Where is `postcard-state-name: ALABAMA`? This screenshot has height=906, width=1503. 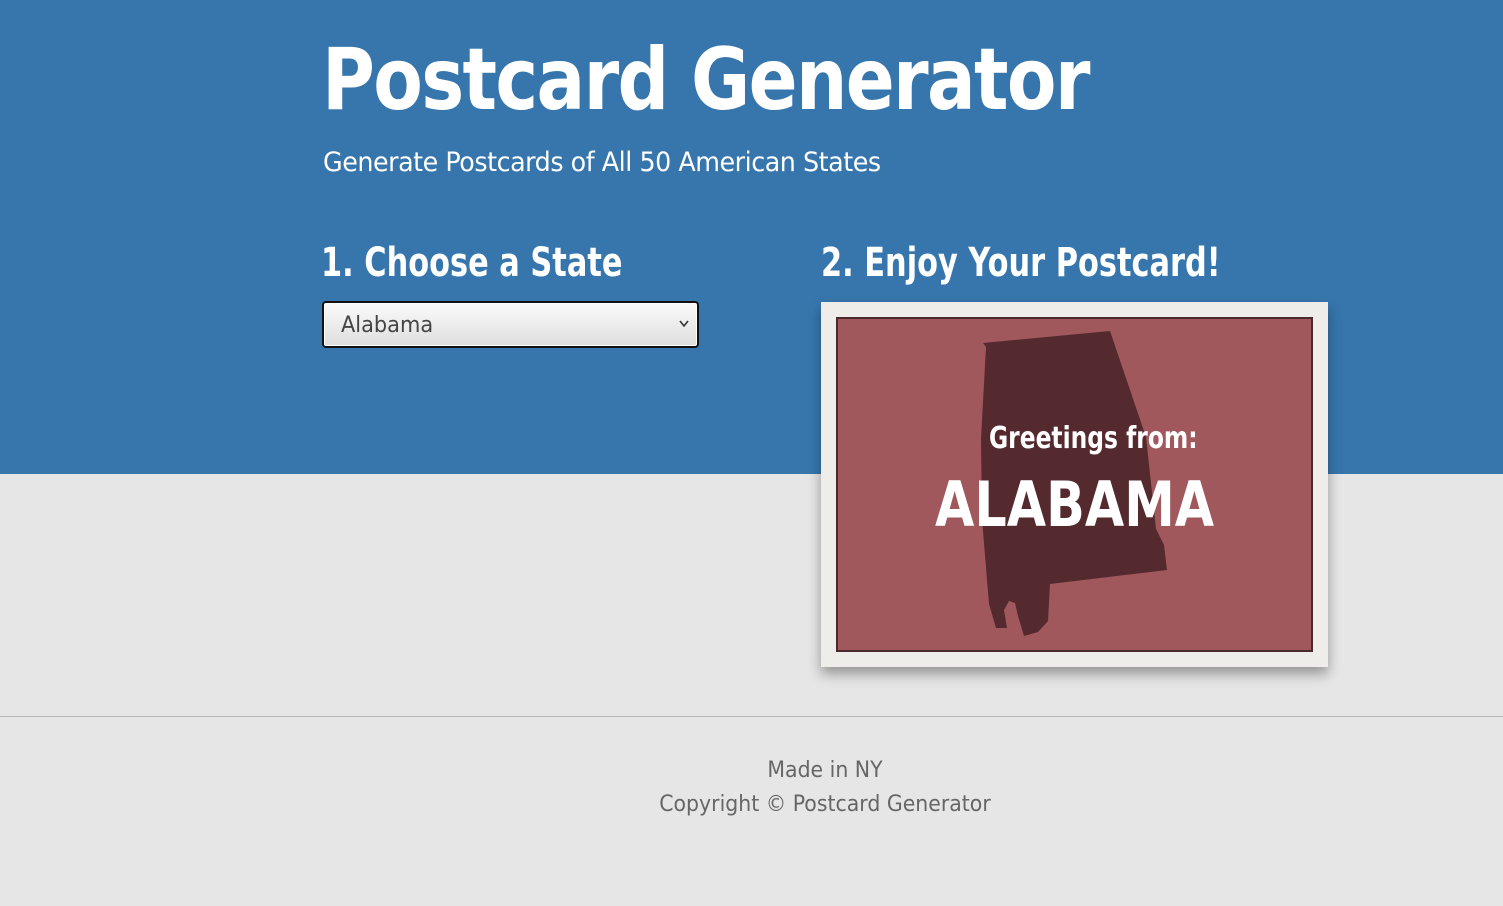
postcard-state-name: ALABAMA is located at coordinates (1075, 504).